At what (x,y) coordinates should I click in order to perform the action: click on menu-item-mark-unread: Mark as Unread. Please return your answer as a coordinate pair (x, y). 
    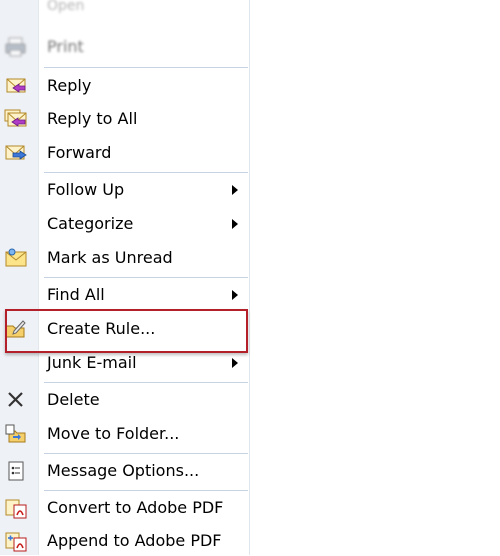
    Looking at the image, I should click on (124, 258).